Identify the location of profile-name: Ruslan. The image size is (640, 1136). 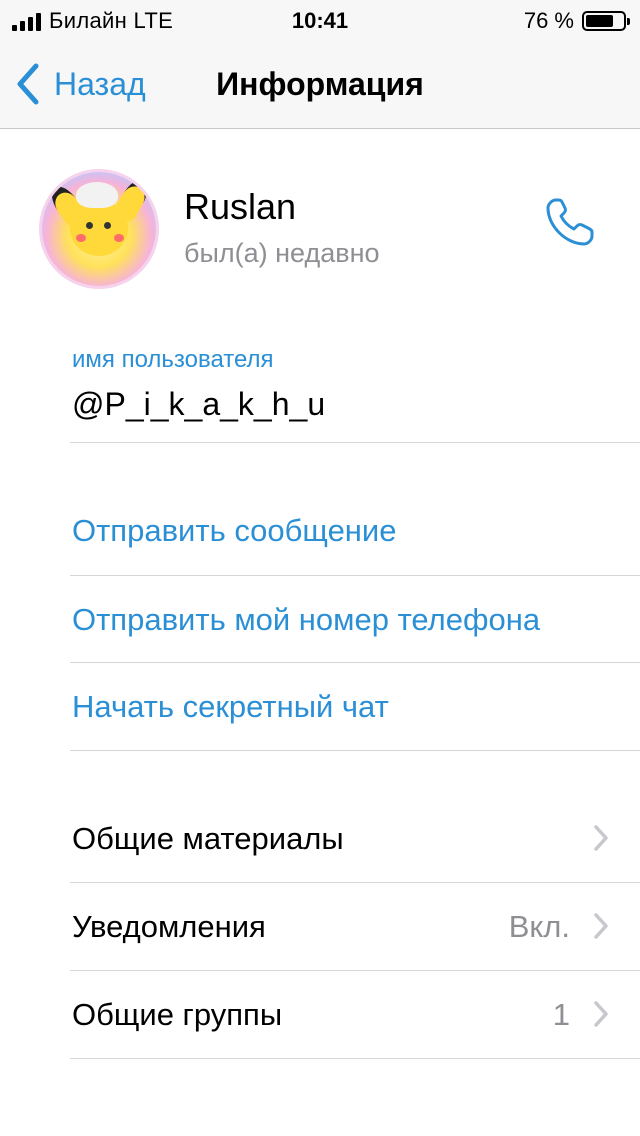
(240, 206).